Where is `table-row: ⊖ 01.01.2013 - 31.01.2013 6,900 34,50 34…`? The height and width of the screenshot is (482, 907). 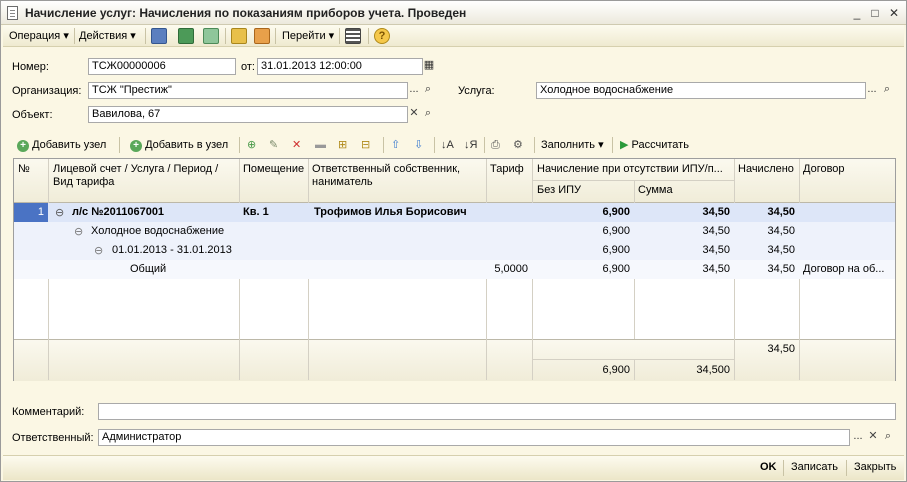
table-row: ⊖ 01.01.2013 - 31.01.2013 6,900 34,50 34… is located at coordinates (454, 250).